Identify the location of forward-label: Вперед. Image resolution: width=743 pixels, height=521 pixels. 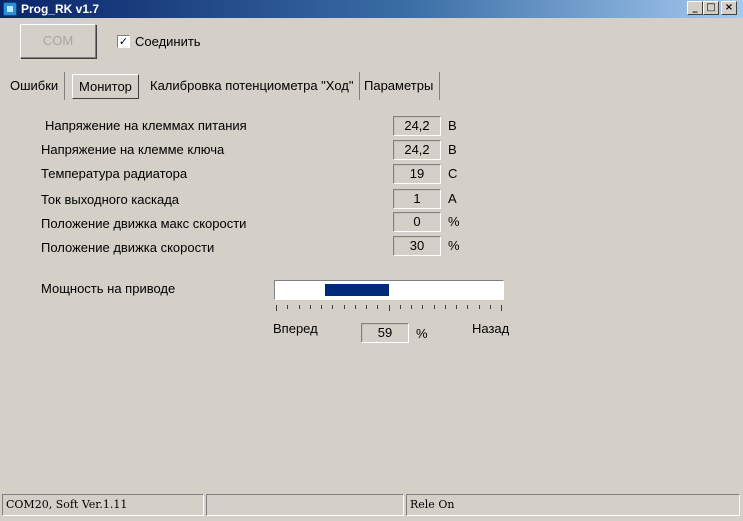
(295, 328).